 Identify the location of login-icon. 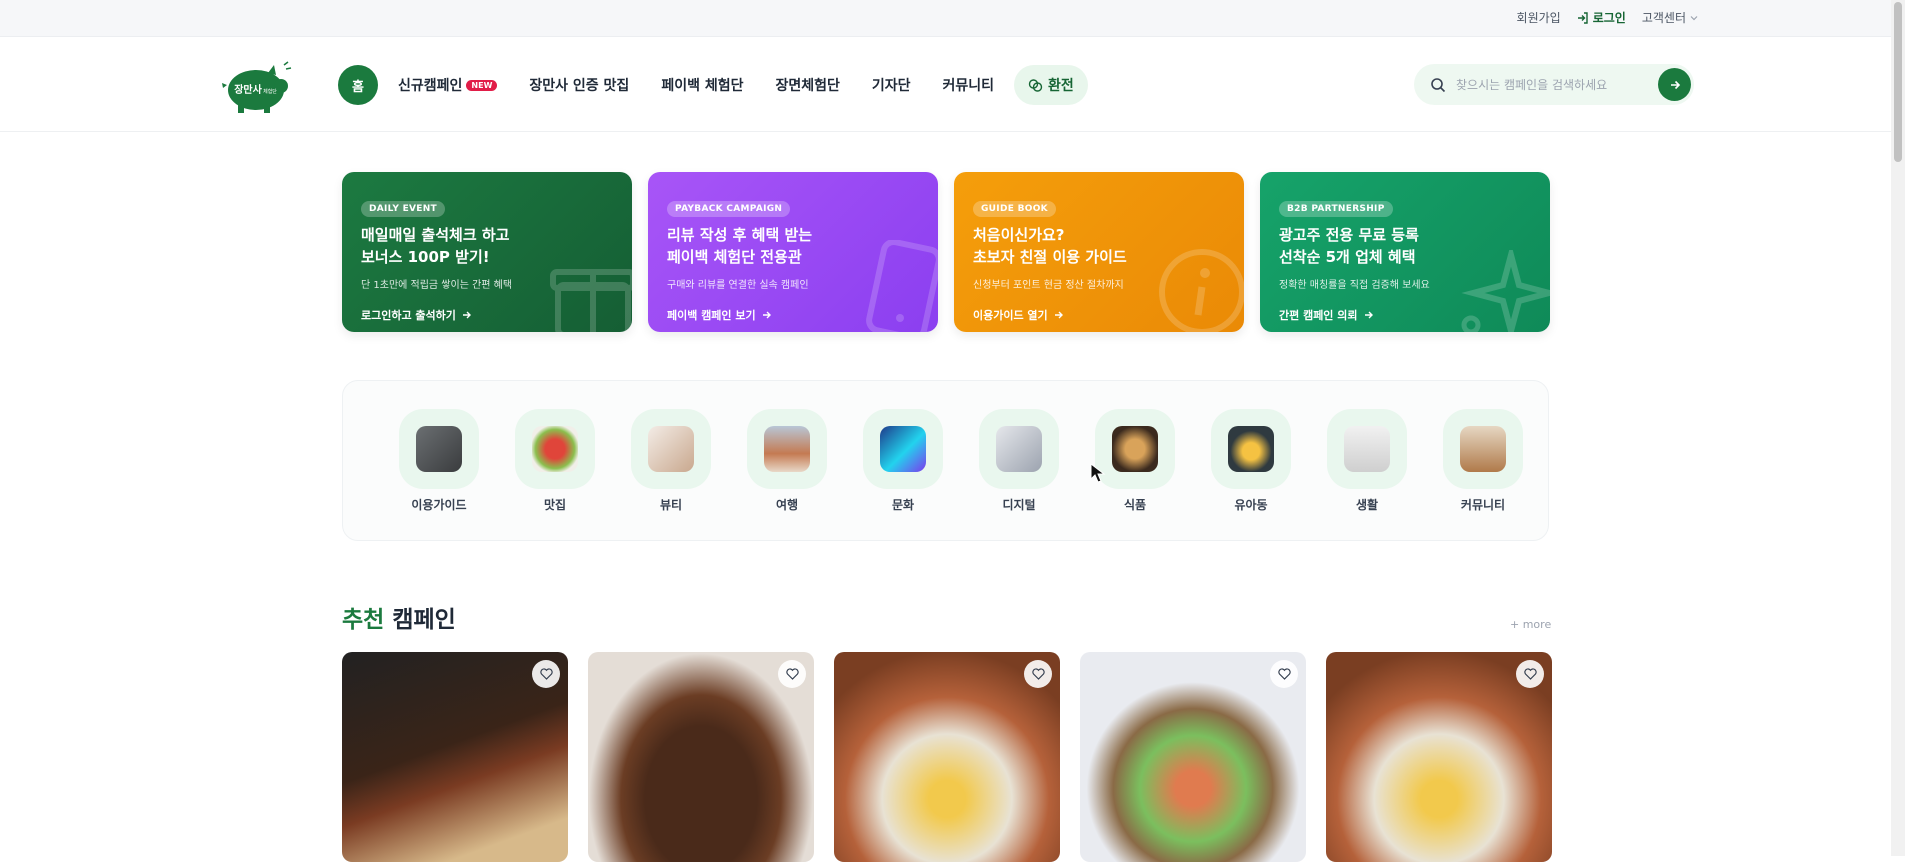
(1582, 17).